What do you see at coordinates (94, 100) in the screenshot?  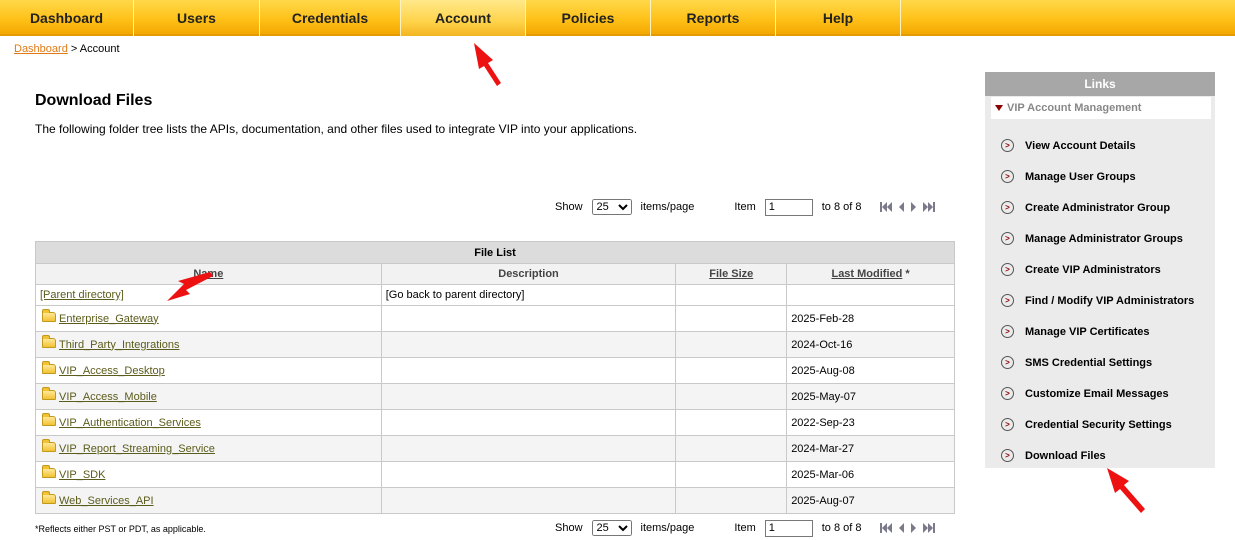 I see `page-title: Download Files` at bounding box center [94, 100].